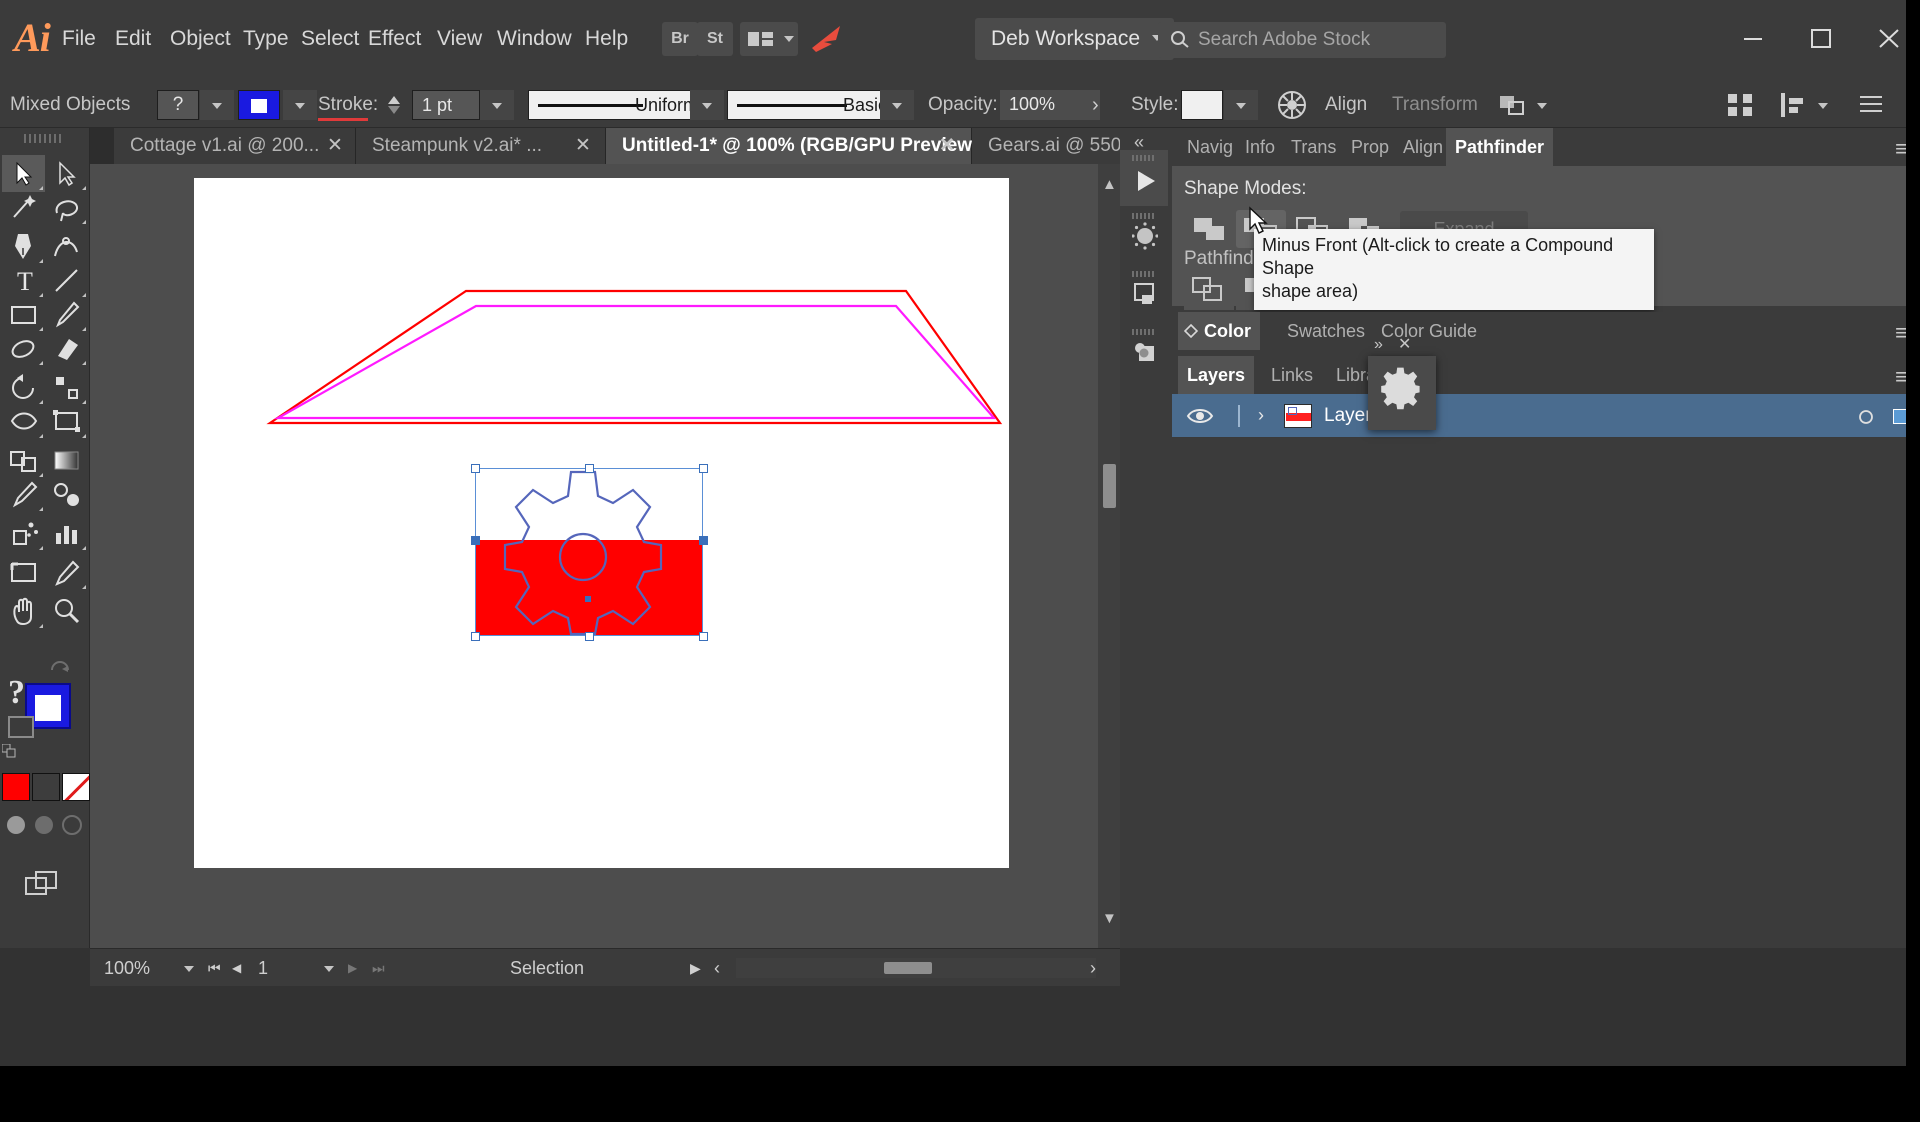 This screenshot has width=1920, height=1122. I want to click on stroke-profile-field: Uniform, so click(618, 105).